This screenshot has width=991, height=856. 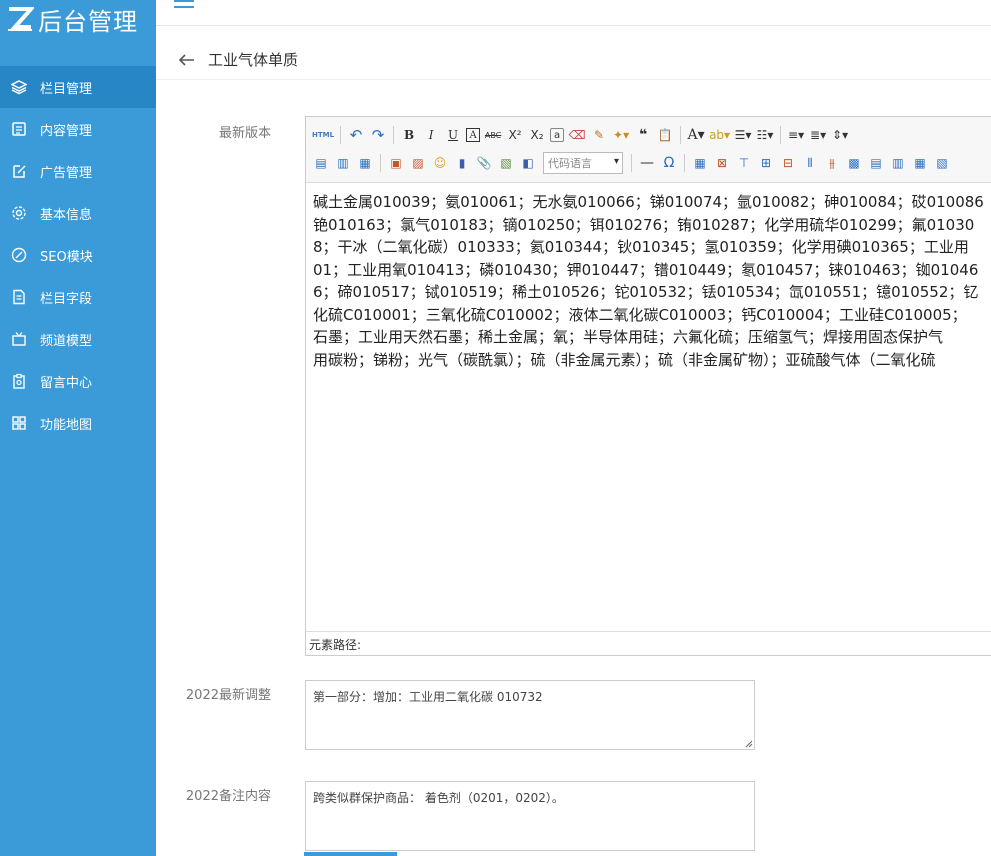 What do you see at coordinates (19, 171) in the screenshot?
I see `edit-box-icon` at bounding box center [19, 171].